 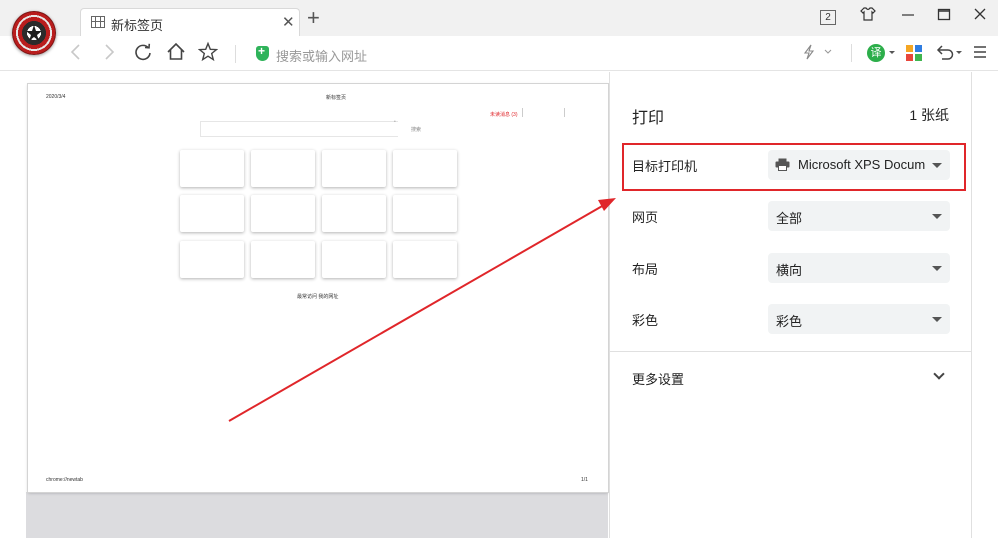 What do you see at coordinates (944, 55) in the screenshot?
I see `undo-icon` at bounding box center [944, 55].